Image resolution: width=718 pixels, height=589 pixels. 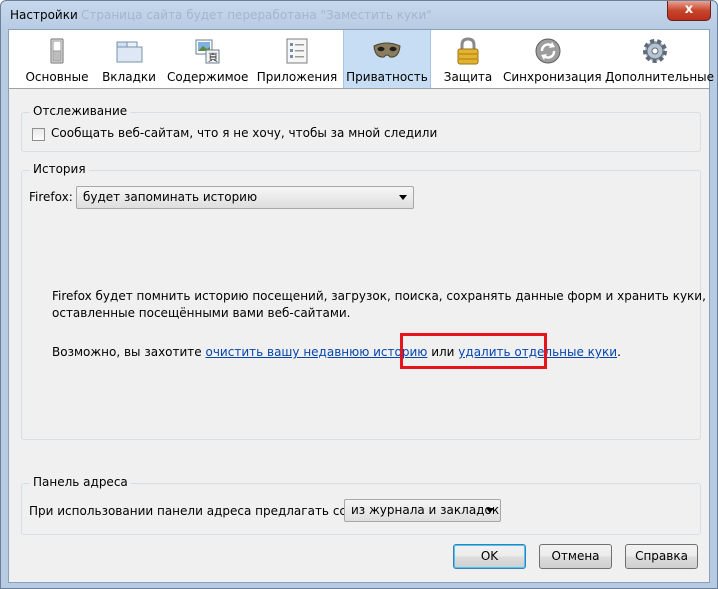 I want to click on privacy-mask-icon, so click(x=387, y=50).